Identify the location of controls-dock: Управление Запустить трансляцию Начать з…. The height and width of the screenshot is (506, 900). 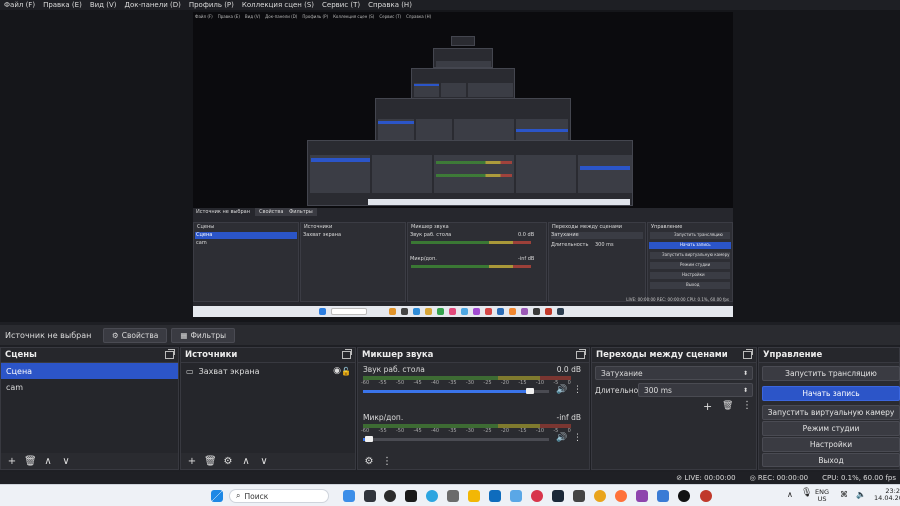
(829, 408).